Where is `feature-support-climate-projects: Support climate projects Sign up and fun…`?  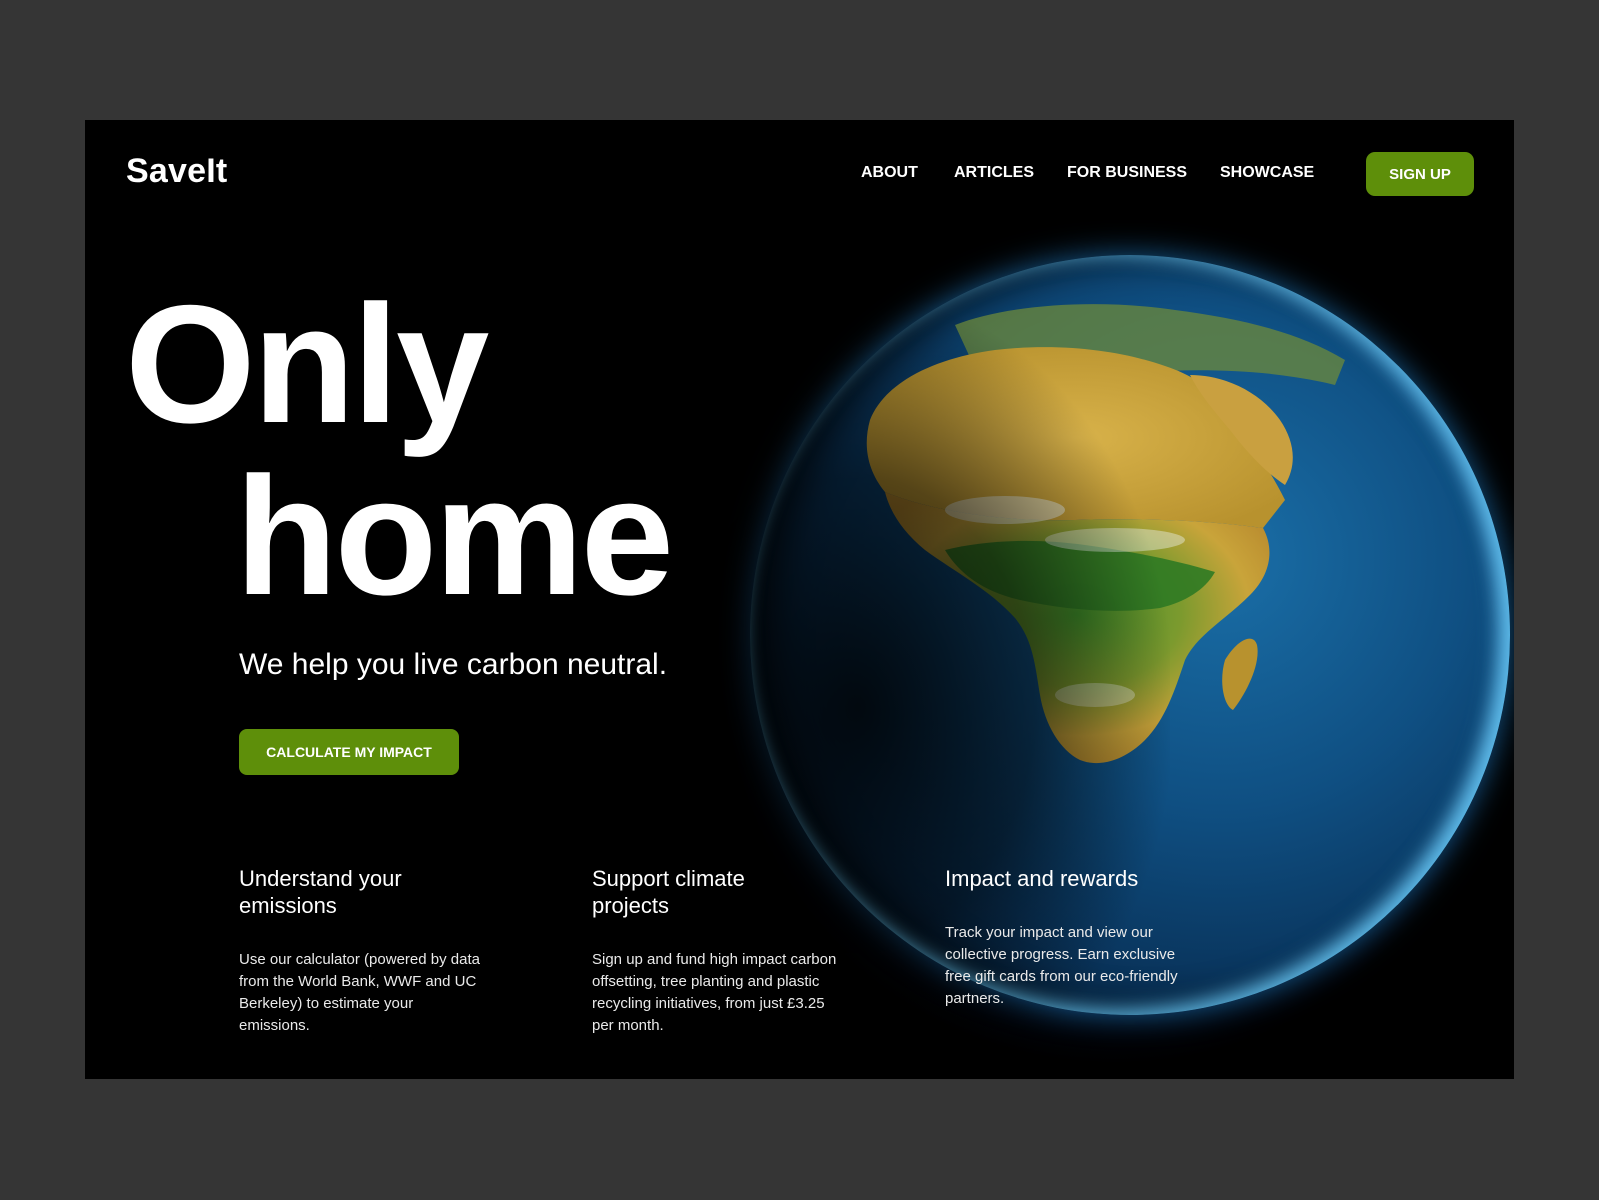
feature-support-climate-projects: Support climate projects Sign up and fun… is located at coordinates (717, 951).